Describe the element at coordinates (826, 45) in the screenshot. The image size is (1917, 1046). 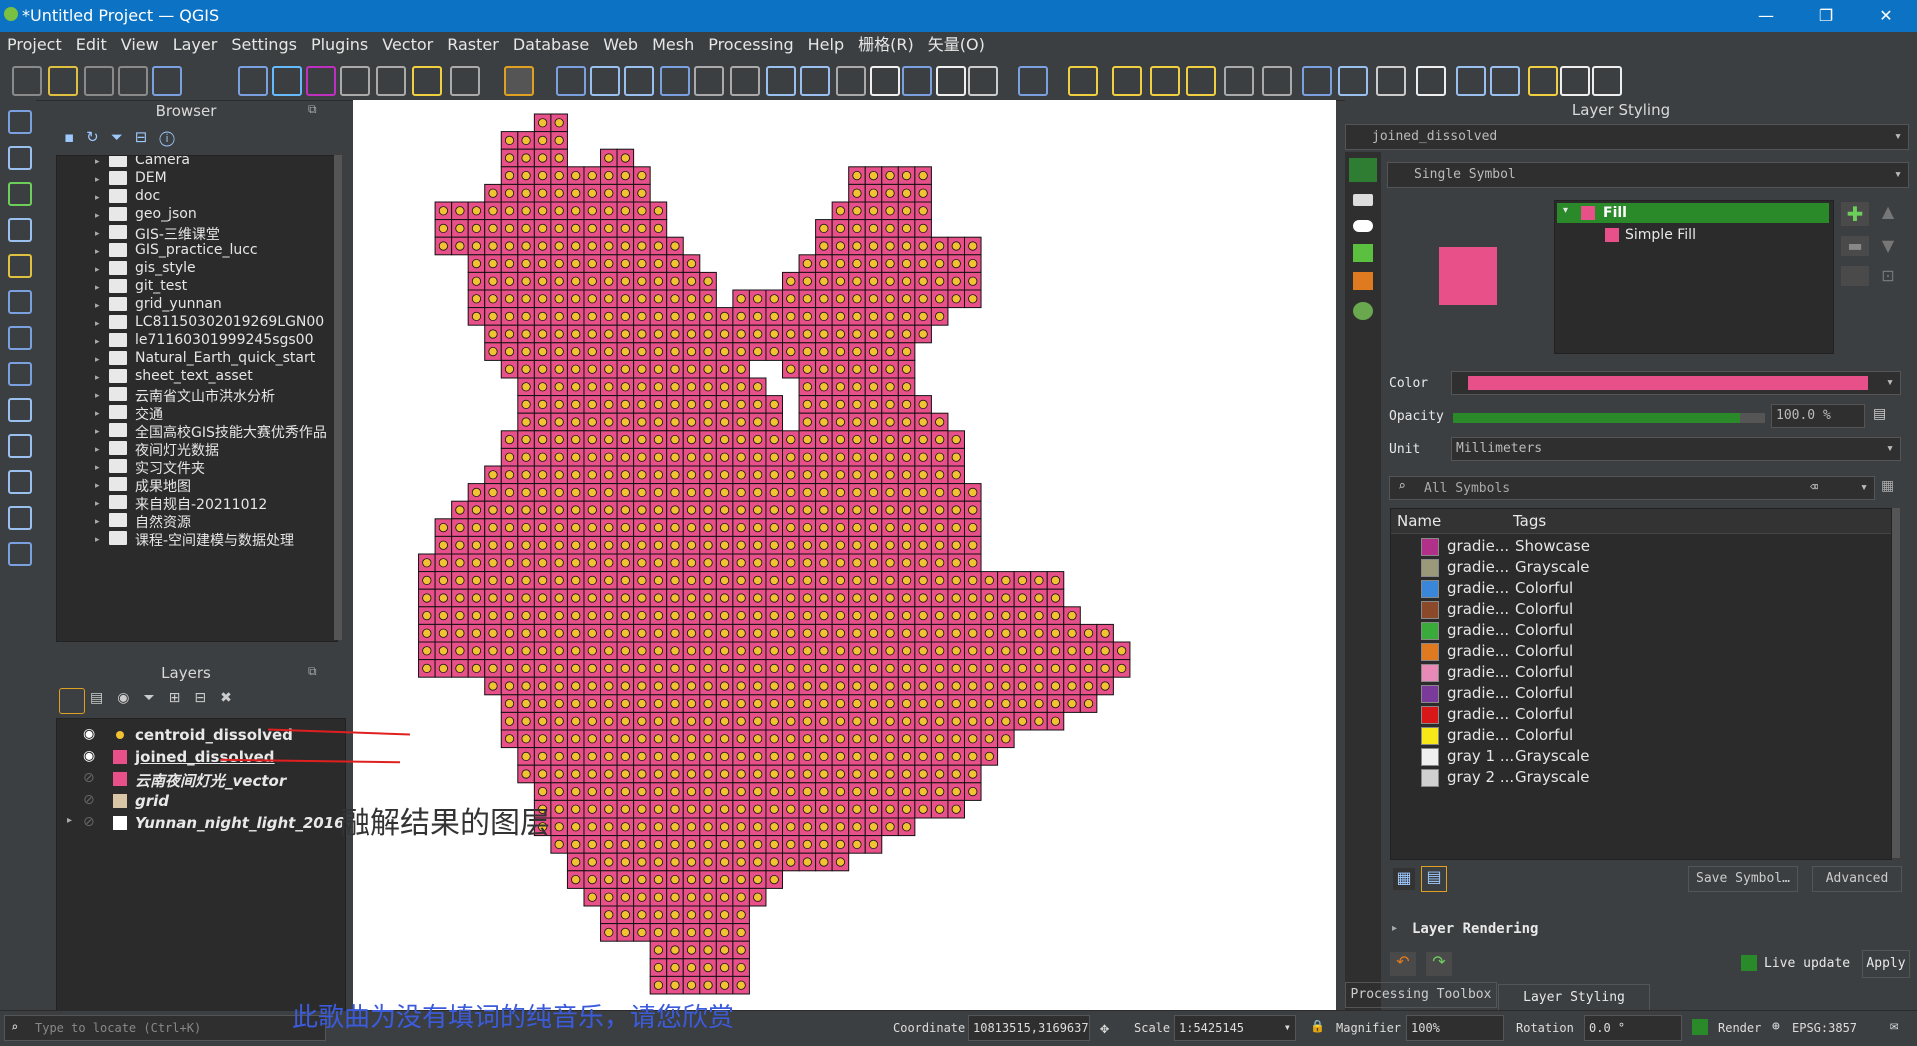
I see `menu-help: Help` at that location.